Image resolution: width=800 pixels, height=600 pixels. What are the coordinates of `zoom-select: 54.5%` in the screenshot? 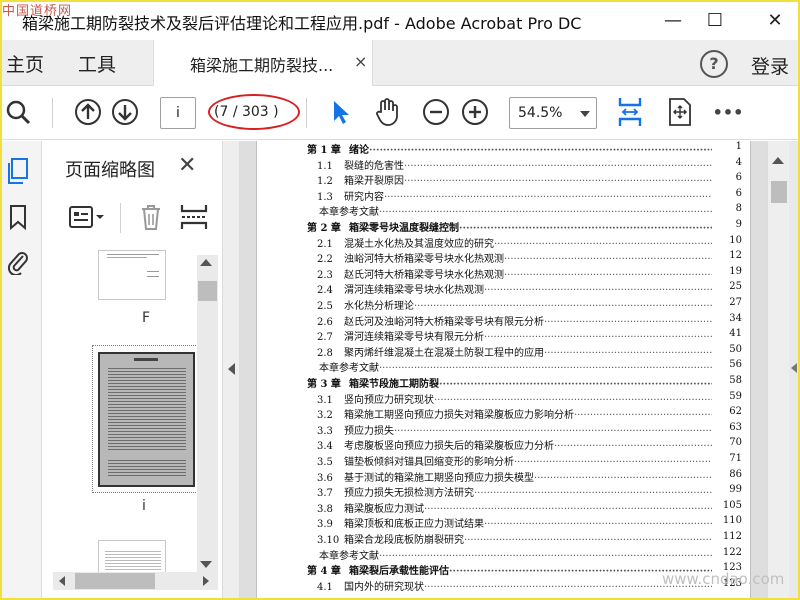 It's located at (553, 113).